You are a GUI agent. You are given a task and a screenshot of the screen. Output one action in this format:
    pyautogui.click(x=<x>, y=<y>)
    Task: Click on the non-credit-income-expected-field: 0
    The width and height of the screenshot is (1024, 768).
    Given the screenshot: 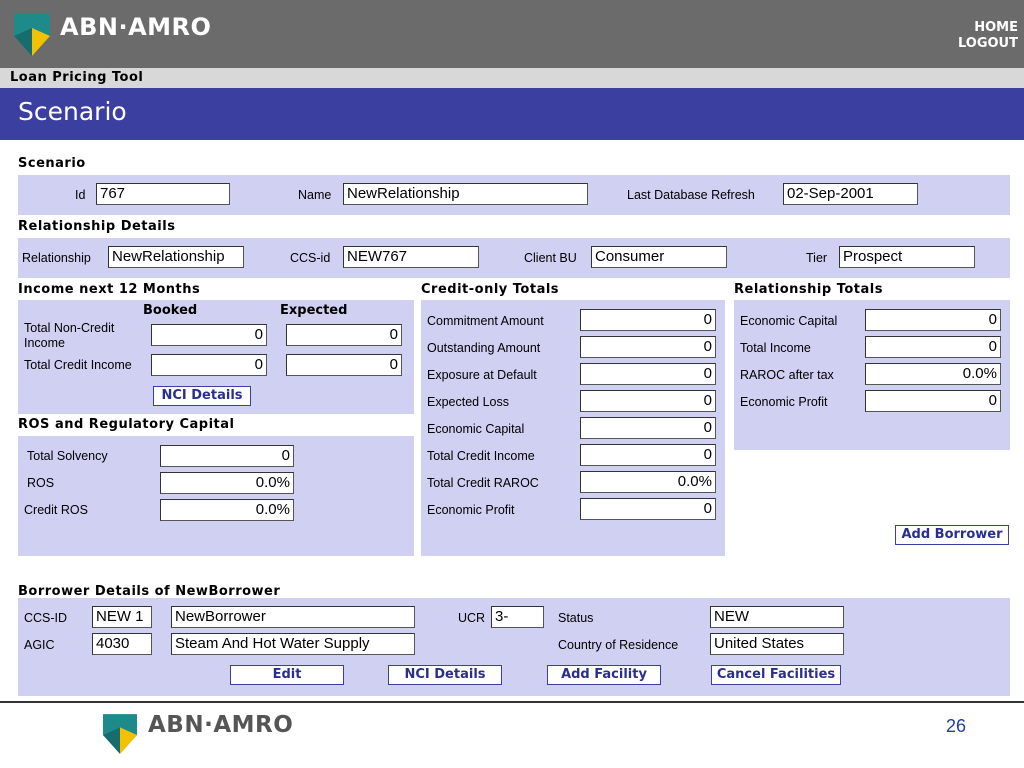 What is the action you would take?
    pyautogui.click(x=344, y=335)
    